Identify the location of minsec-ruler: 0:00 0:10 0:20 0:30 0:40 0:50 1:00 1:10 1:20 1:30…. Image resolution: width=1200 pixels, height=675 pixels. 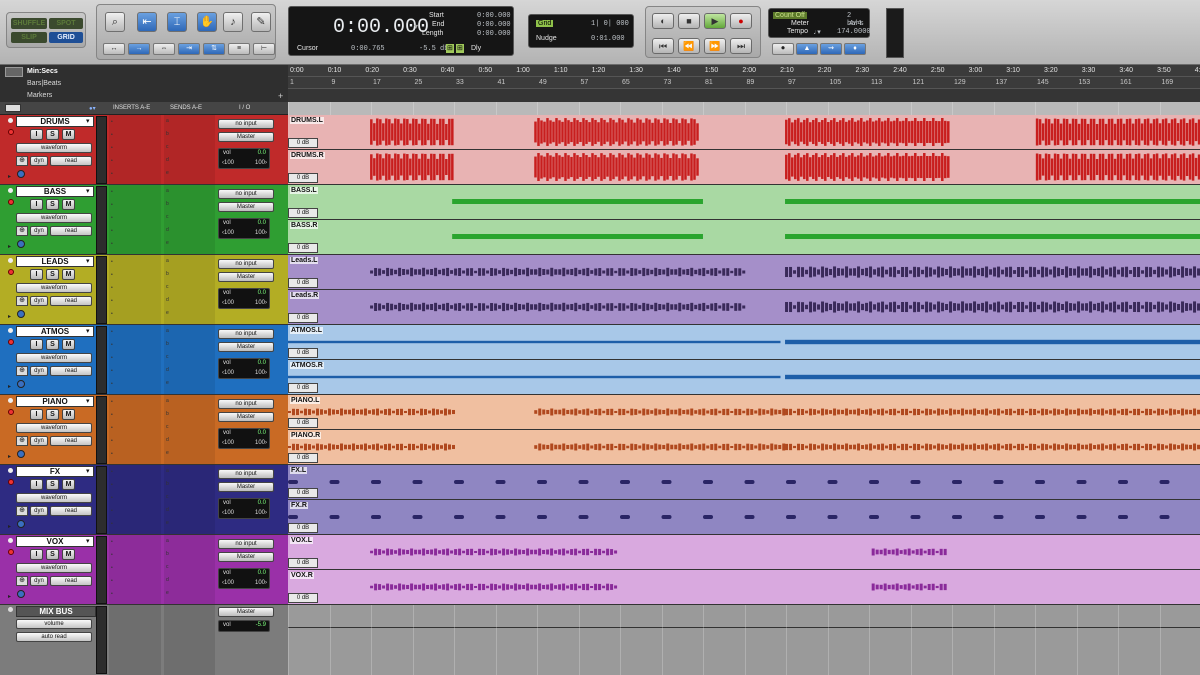
(744, 71).